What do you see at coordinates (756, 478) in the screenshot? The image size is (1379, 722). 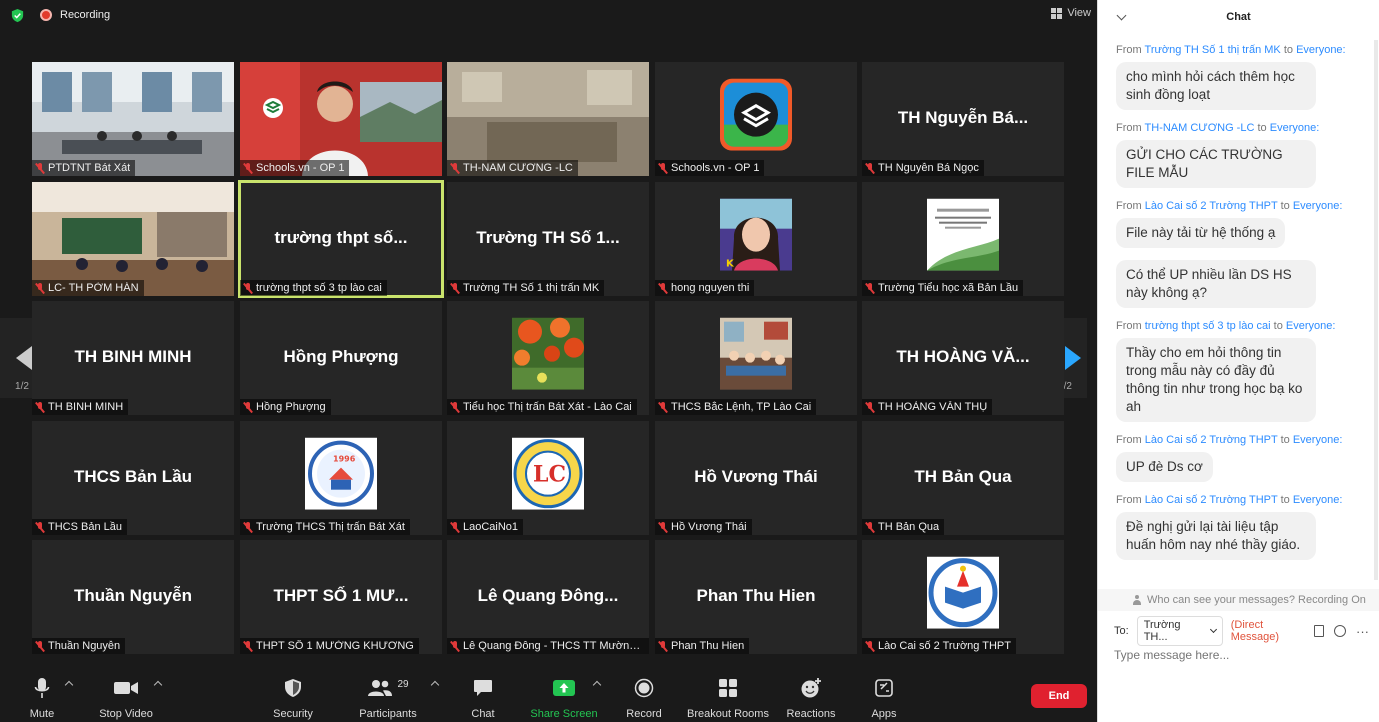 I see `participant-tile: Hồ Vương Thái Hồ Vương Thái` at bounding box center [756, 478].